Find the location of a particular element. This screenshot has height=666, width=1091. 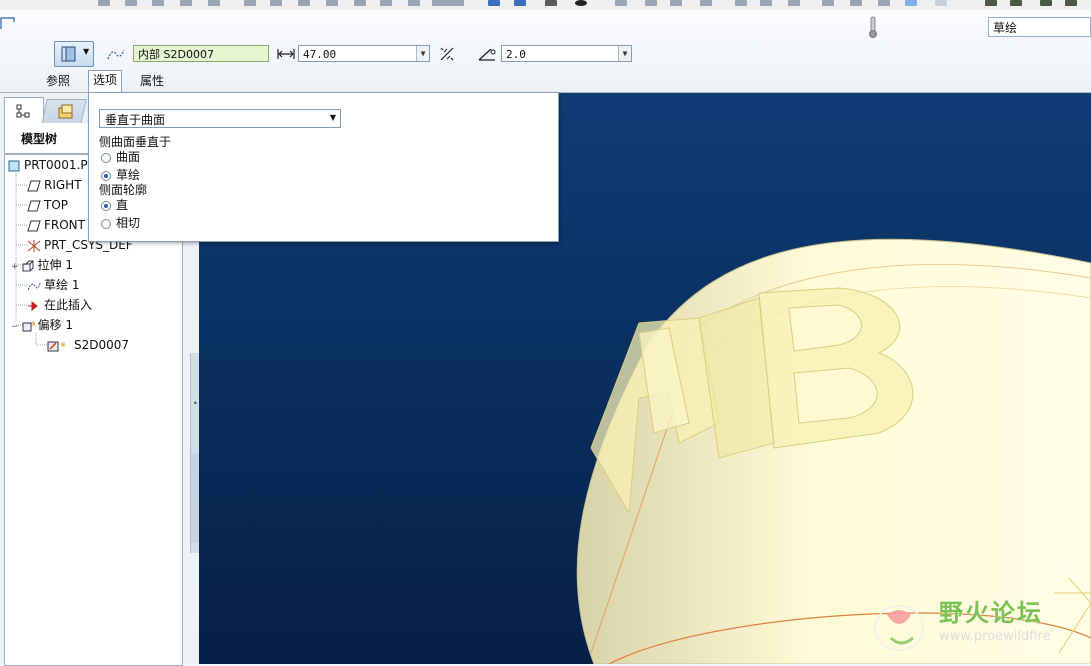

tree-item-sketch: 草绘 1 is located at coordinates (53, 285).